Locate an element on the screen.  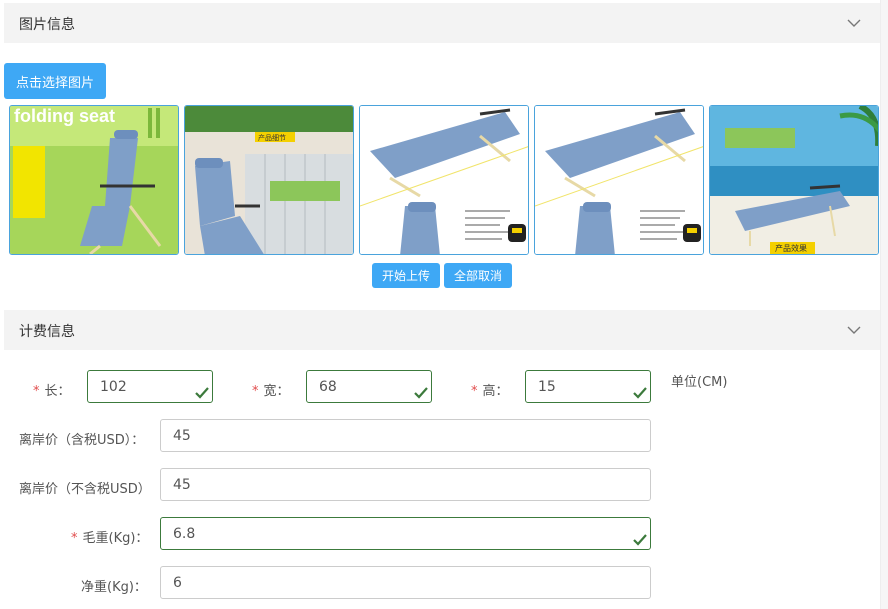
height-label: * 高： is located at coordinates (490, 389).